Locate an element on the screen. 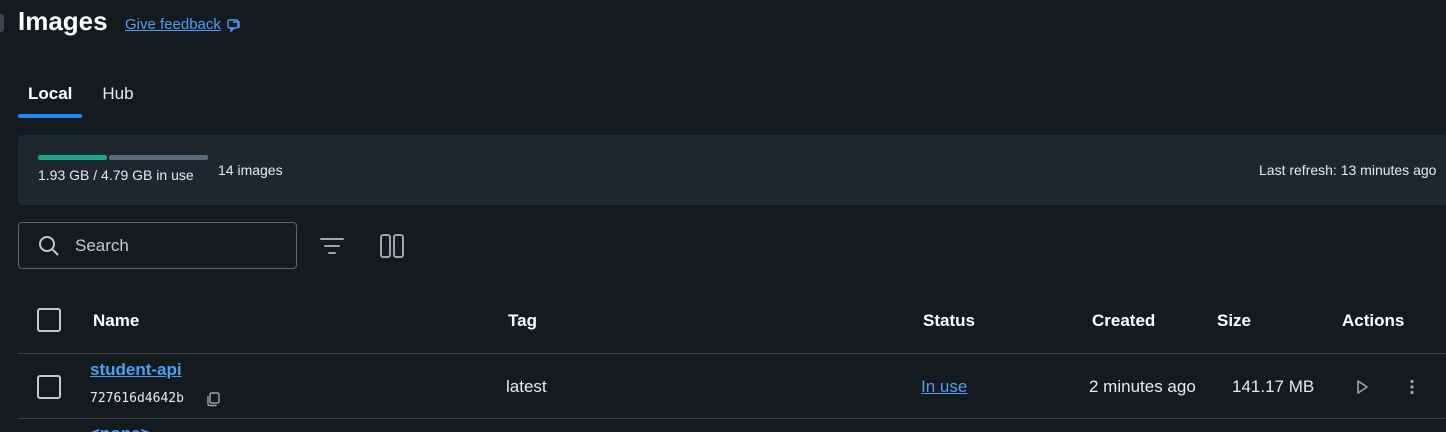 This screenshot has height=432, width=1446. filter-icon is located at coordinates (332, 246).